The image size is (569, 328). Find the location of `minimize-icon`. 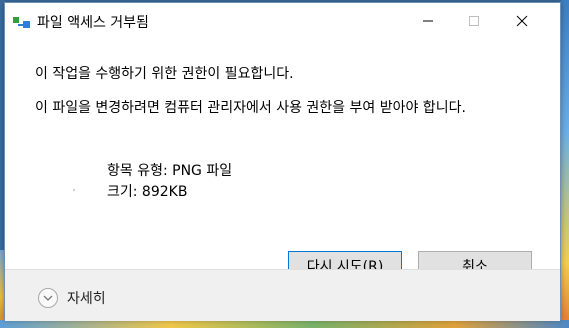

minimize-icon is located at coordinates (428, 21).